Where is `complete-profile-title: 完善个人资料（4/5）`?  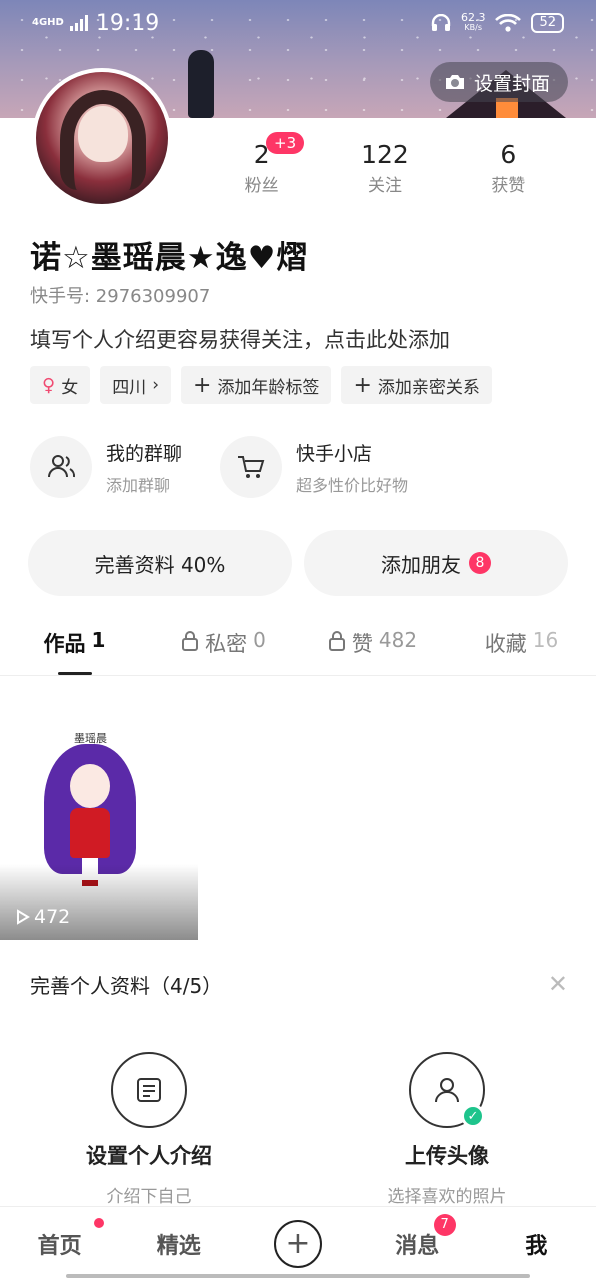
complete-profile-title: 完善个人资料（4/5） is located at coordinates (126, 986).